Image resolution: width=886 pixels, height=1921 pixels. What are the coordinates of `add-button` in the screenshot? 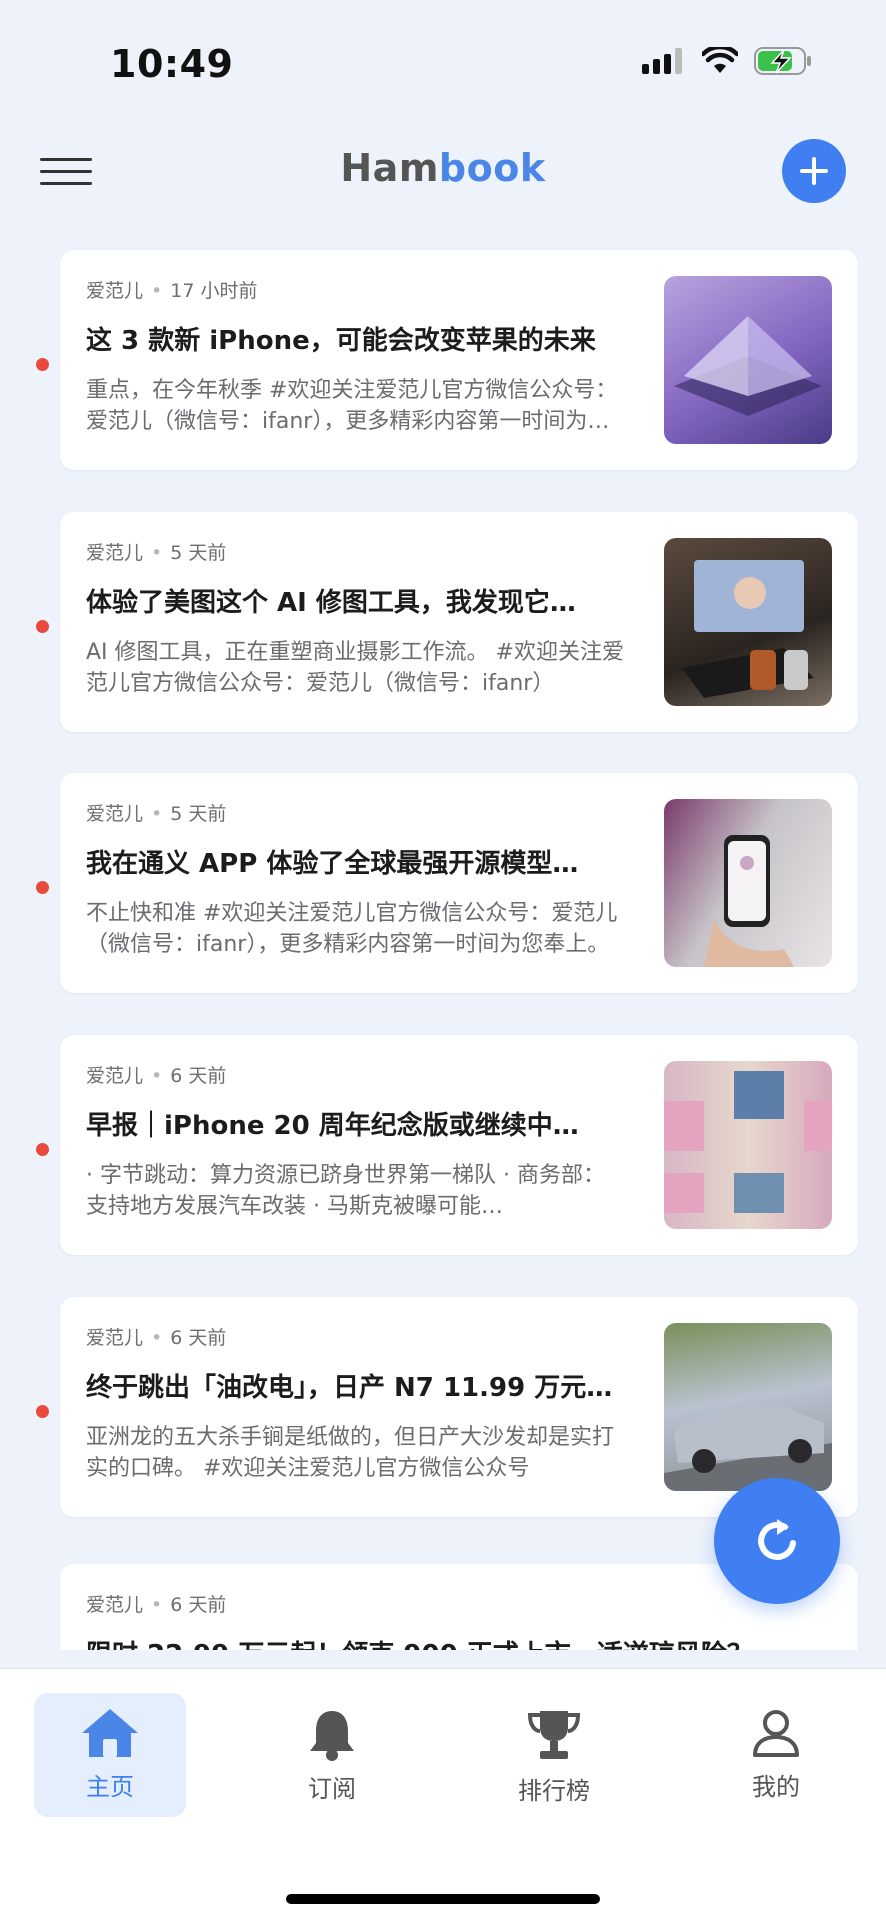 It's located at (814, 171).